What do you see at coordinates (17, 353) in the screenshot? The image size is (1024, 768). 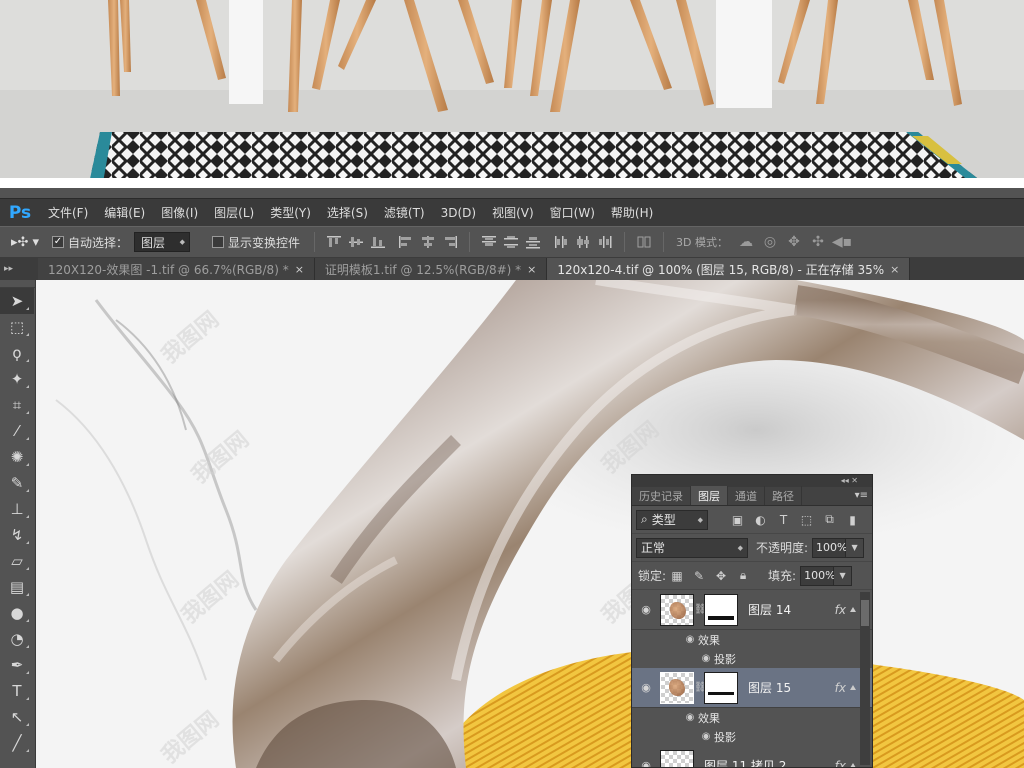 I see `lasso-tool-icon: ϙ` at bounding box center [17, 353].